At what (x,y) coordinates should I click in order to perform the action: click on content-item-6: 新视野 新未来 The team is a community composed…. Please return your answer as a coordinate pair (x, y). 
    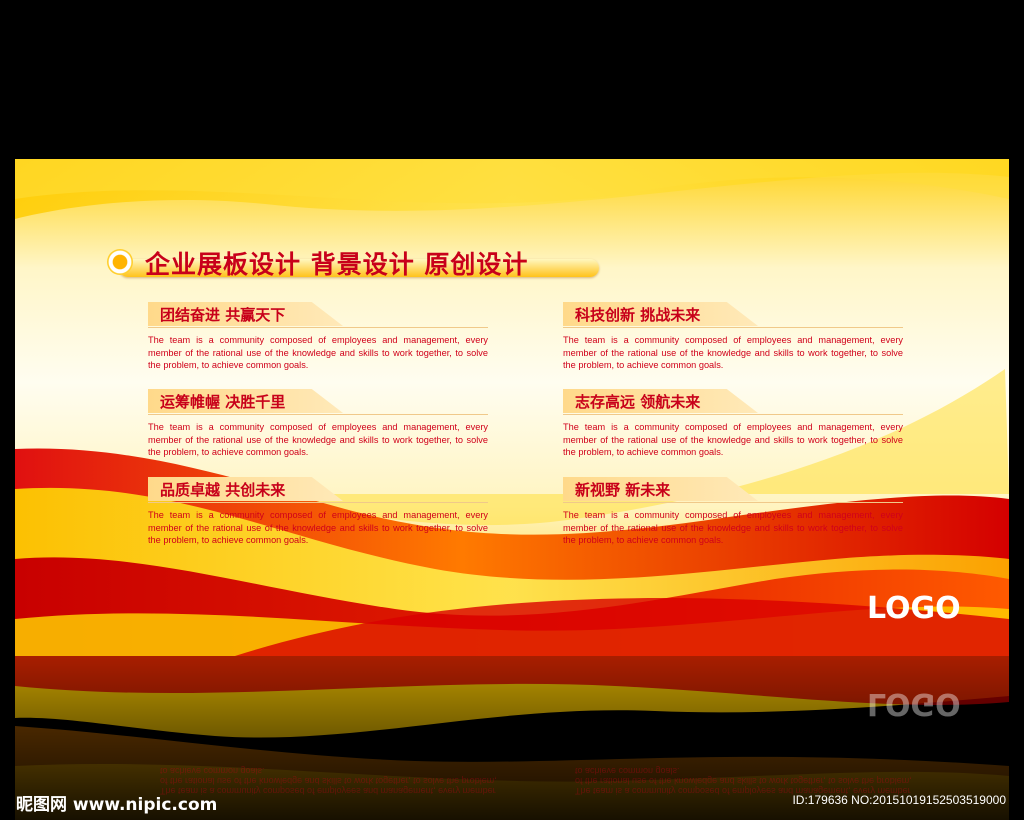
    Looking at the image, I should click on (743, 512).